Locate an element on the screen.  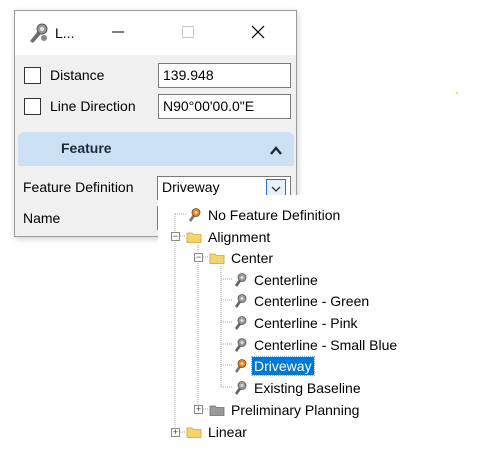
collapse-center-toggle: − is located at coordinates (198, 257).